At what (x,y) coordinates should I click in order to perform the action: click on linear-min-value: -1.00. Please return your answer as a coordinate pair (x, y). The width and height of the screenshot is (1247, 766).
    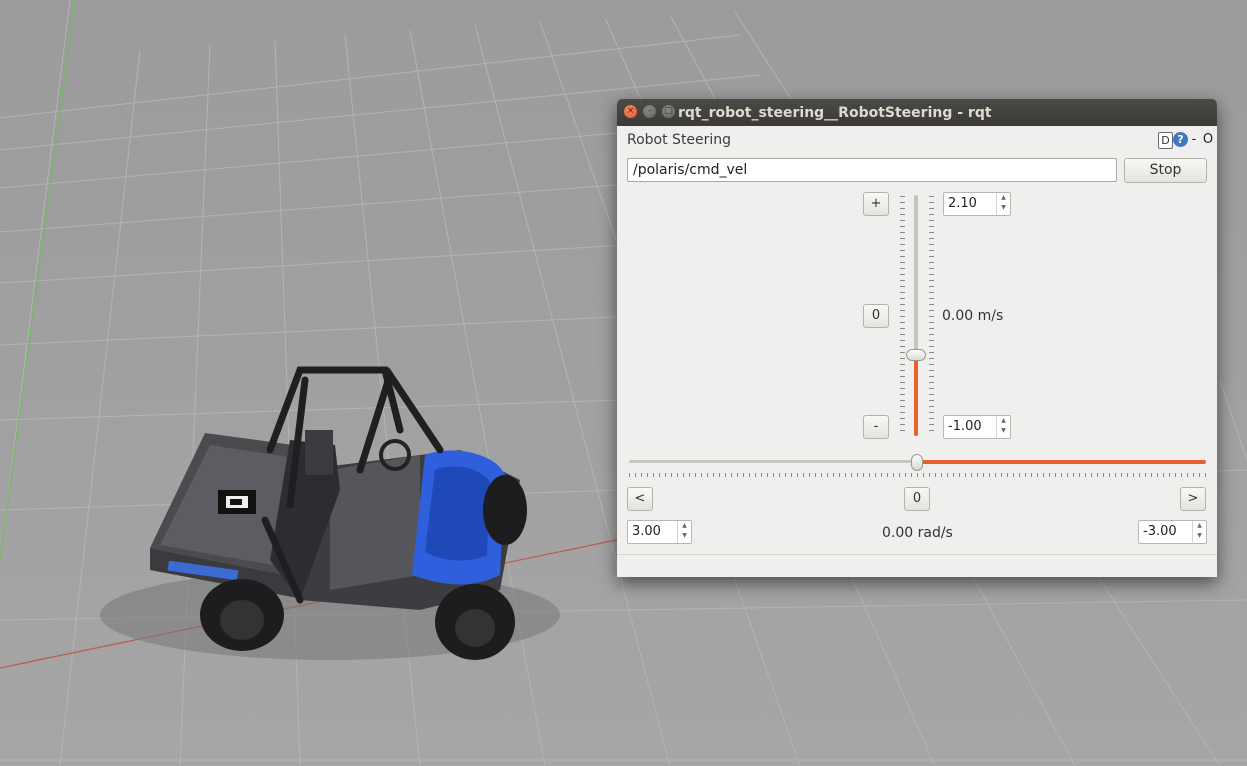
    Looking at the image, I should click on (965, 426).